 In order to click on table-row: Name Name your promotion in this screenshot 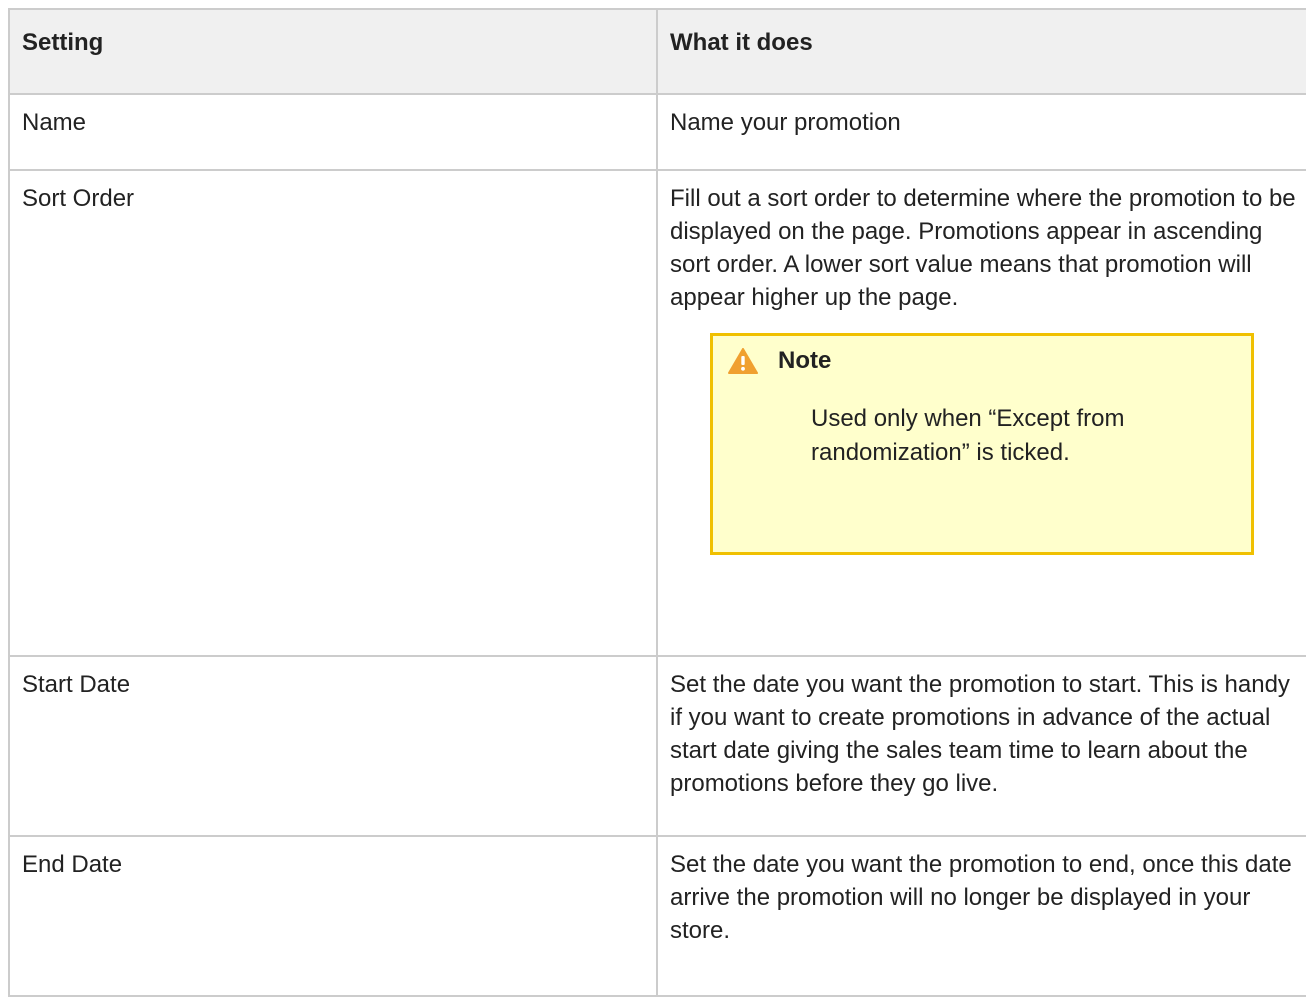, I will do `click(657, 132)`.